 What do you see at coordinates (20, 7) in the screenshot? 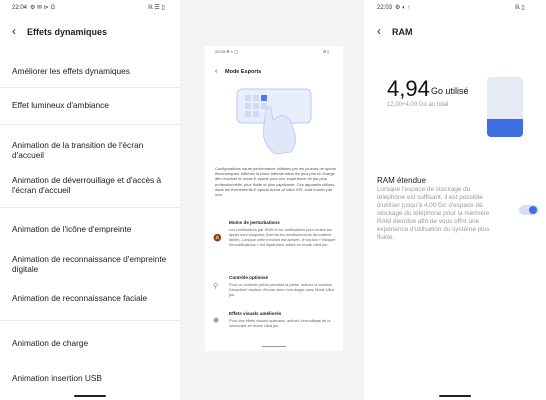
I see `status-time: 22:04` at bounding box center [20, 7].